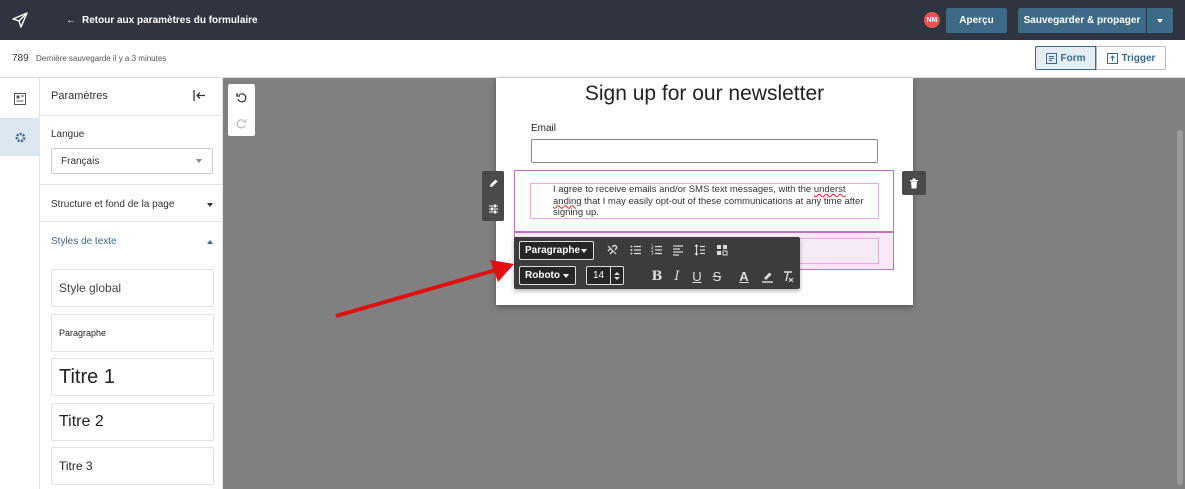  I want to click on remove-link-button, so click(612, 250).